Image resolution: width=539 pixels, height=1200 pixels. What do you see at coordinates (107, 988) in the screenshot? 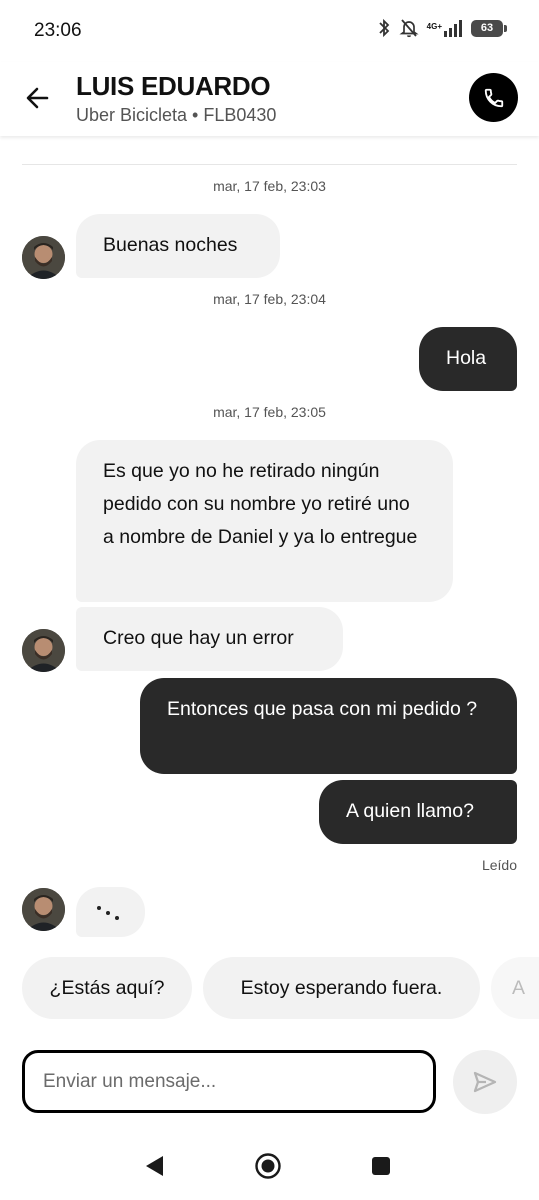
I see `quick-reply-chip: ¿Estás aquí?` at bounding box center [107, 988].